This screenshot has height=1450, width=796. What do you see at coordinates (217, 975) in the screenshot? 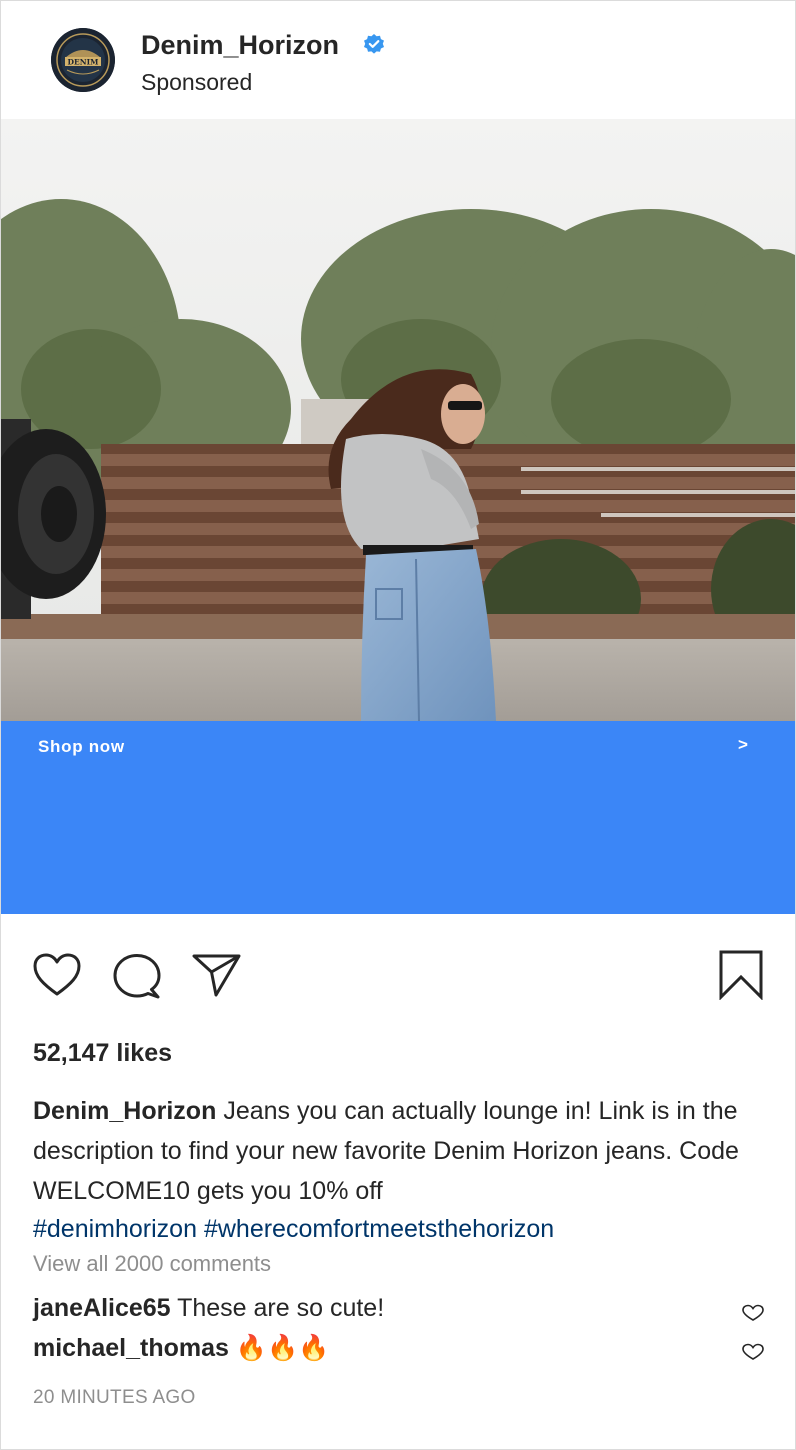
I see `paper-plane-icon` at bounding box center [217, 975].